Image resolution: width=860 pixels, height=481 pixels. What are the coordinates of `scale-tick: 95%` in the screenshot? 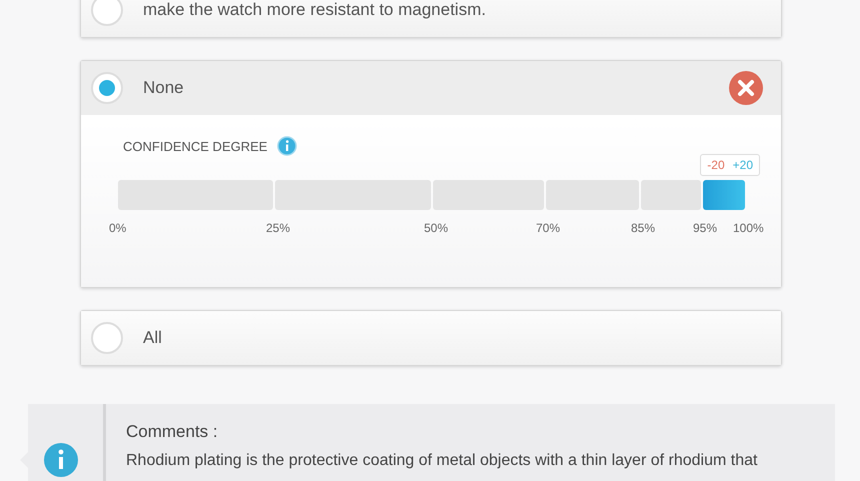 It's located at (705, 228).